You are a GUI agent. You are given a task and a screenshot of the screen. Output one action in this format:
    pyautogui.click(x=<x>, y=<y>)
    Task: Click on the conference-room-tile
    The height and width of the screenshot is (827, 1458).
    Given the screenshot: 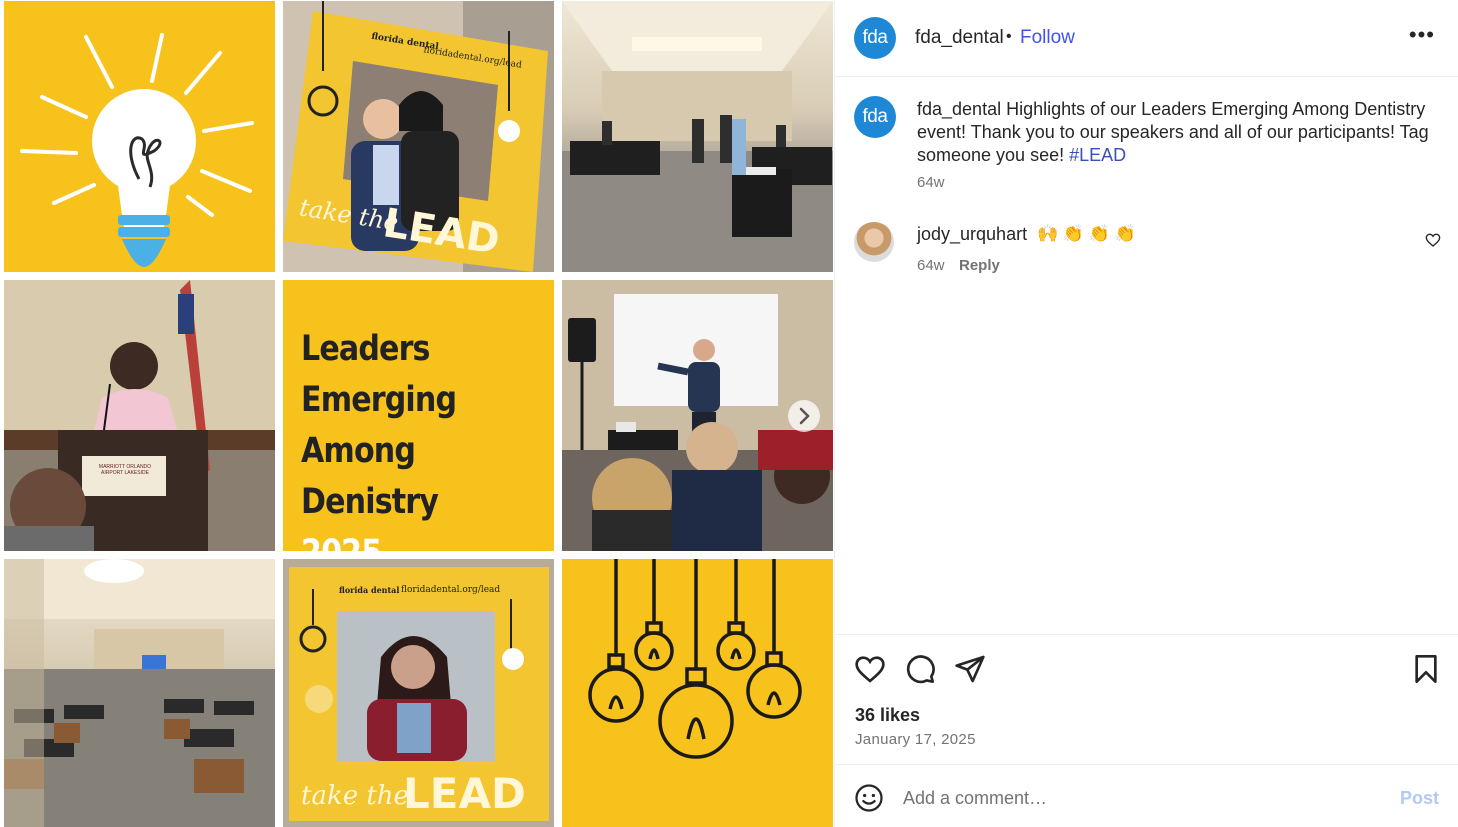 What is the action you would take?
    pyautogui.click(x=697, y=136)
    